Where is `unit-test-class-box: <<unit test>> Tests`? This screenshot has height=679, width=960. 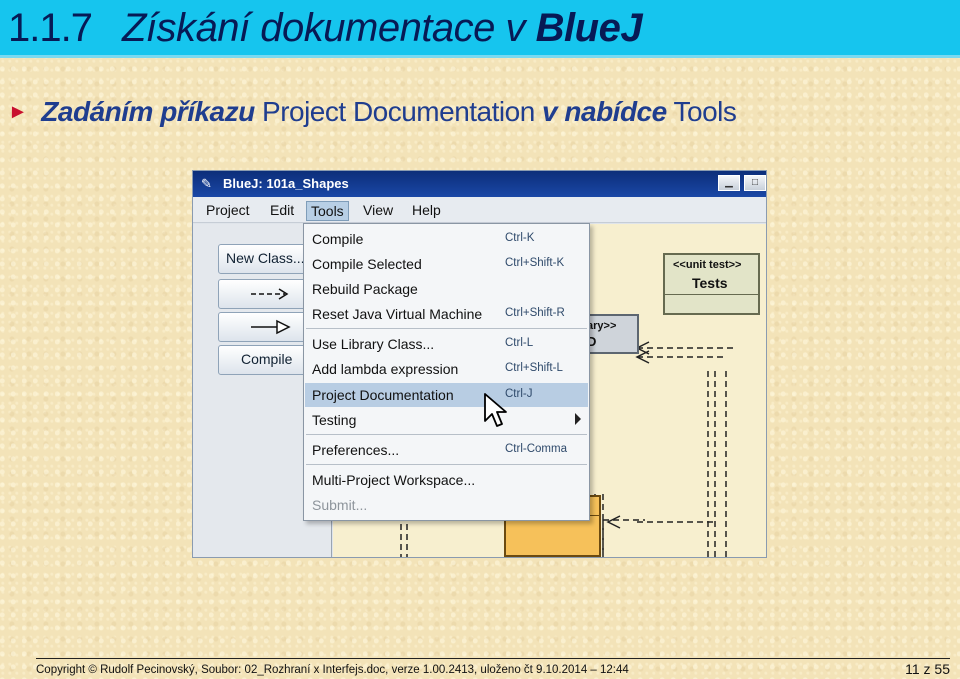 unit-test-class-box: <<unit test>> Tests is located at coordinates (711, 284).